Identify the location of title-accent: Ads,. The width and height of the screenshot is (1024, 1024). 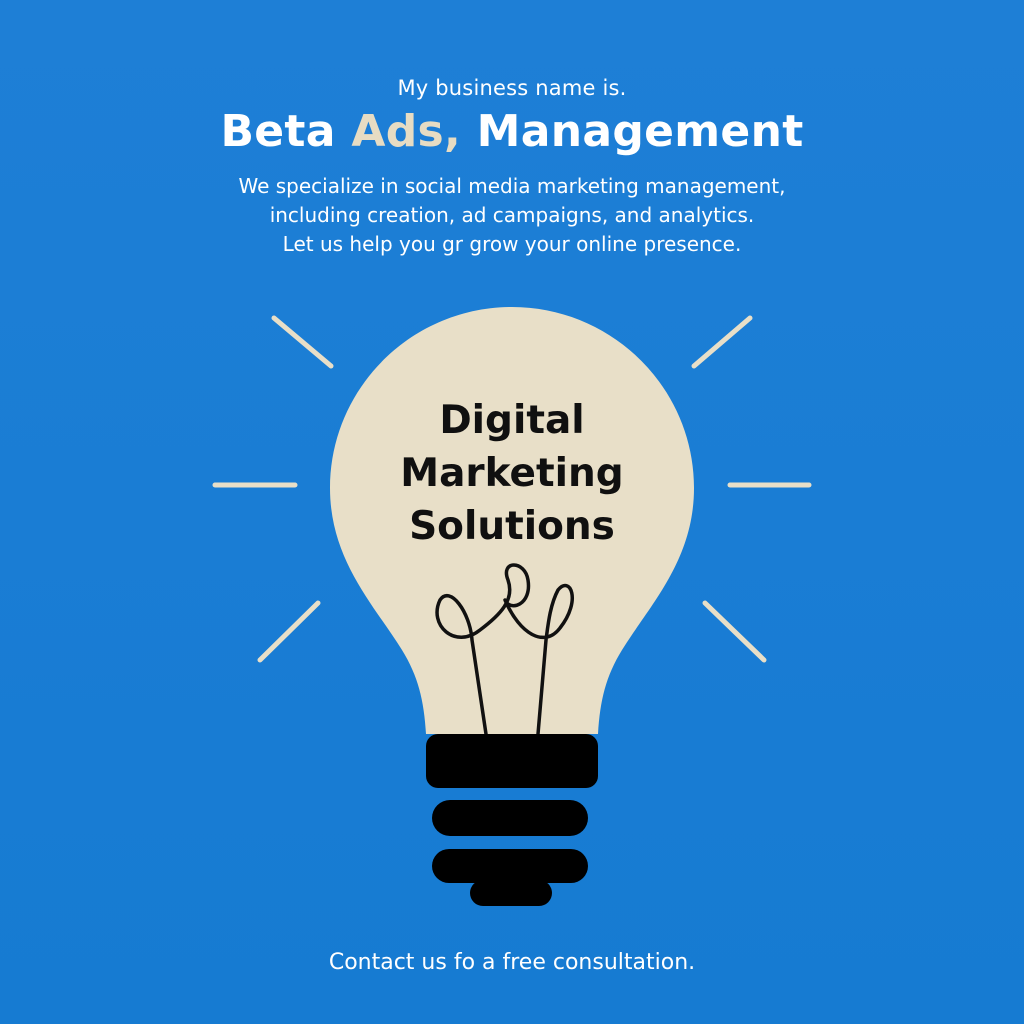
(406, 131).